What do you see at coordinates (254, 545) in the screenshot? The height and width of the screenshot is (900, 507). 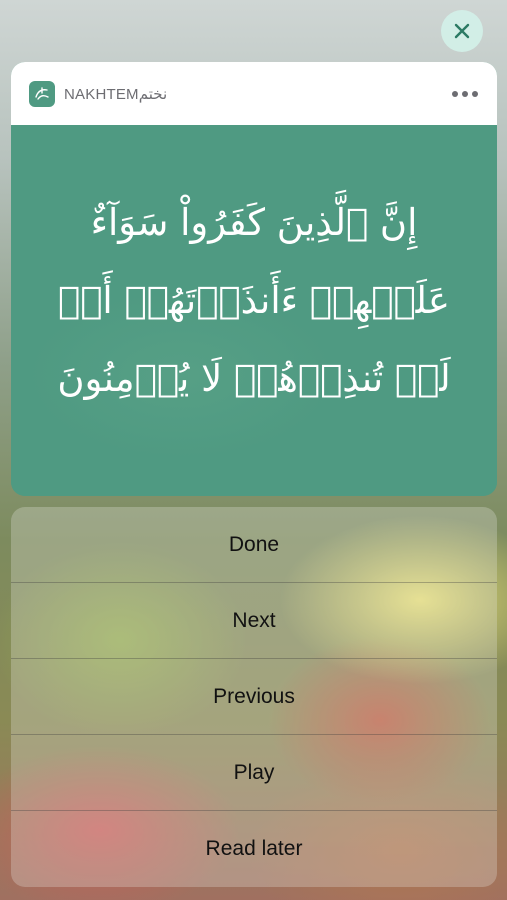 I see `done-button: Done` at bounding box center [254, 545].